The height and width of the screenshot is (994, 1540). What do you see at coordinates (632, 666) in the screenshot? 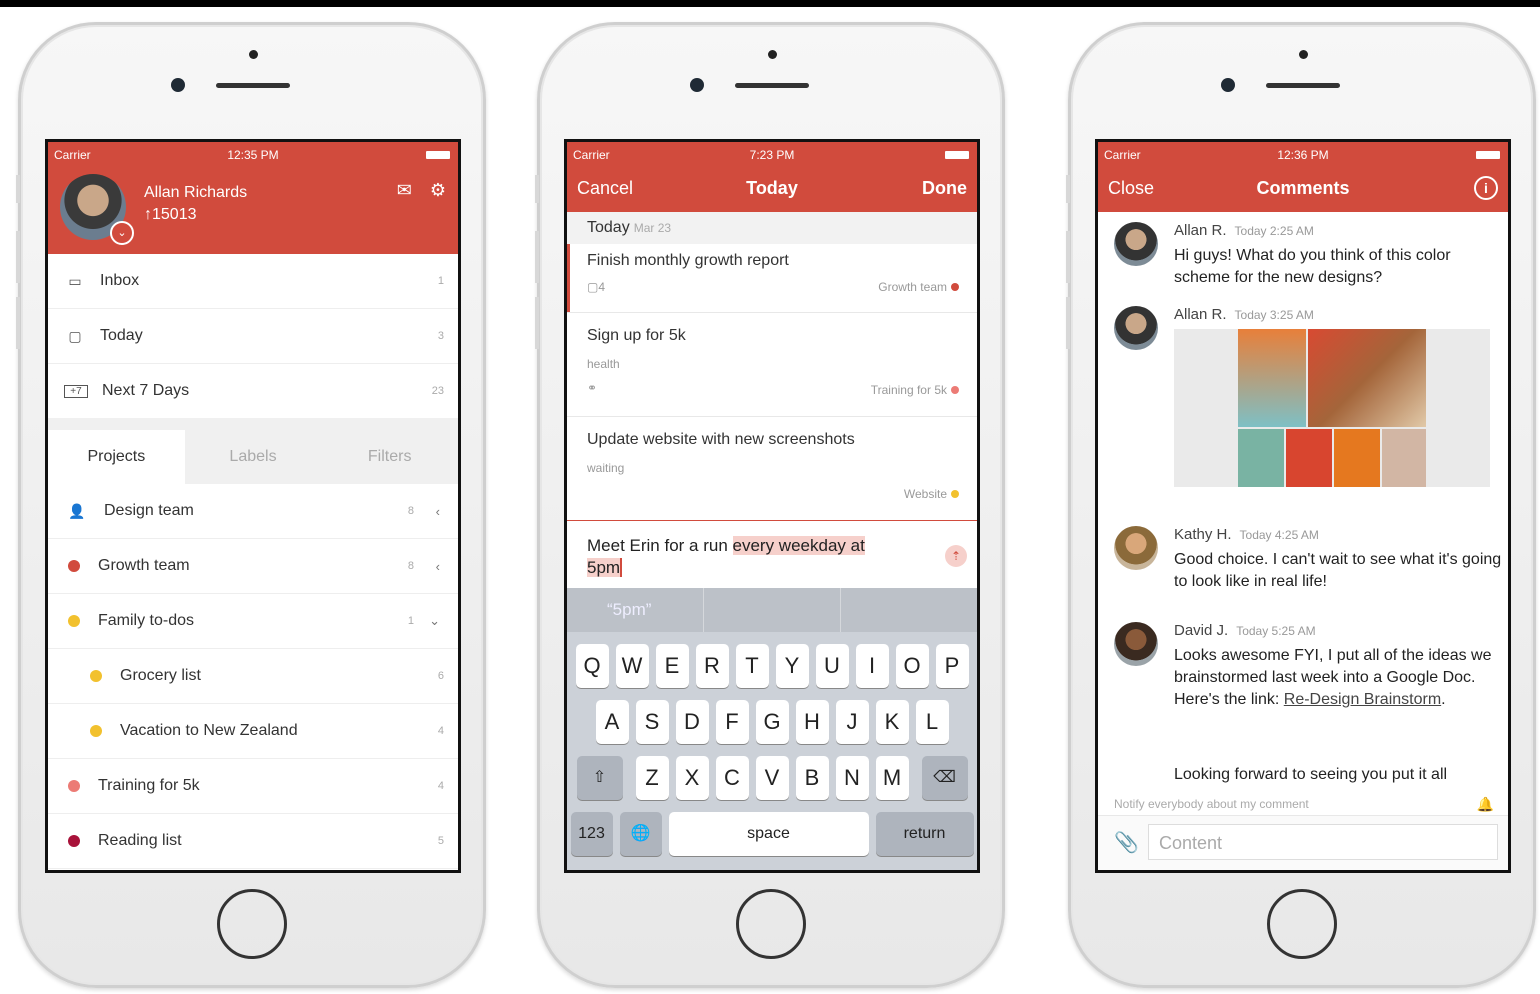
I see `key-w: W` at bounding box center [632, 666].